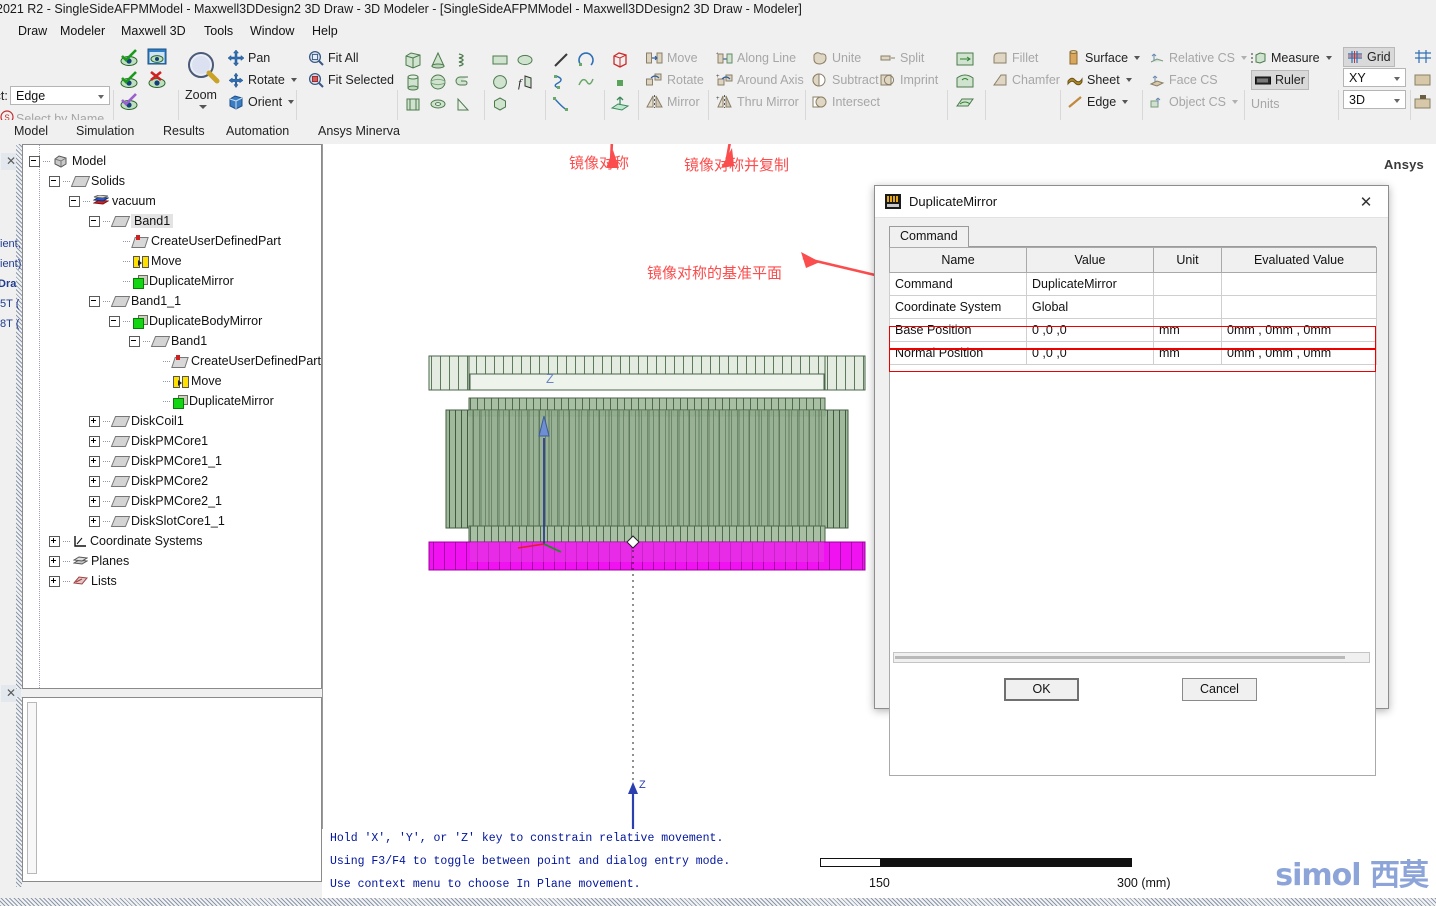 The height and width of the screenshot is (906, 1436). What do you see at coordinates (1280, 80) in the screenshot?
I see `ruler-button: Ruler` at bounding box center [1280, 80].